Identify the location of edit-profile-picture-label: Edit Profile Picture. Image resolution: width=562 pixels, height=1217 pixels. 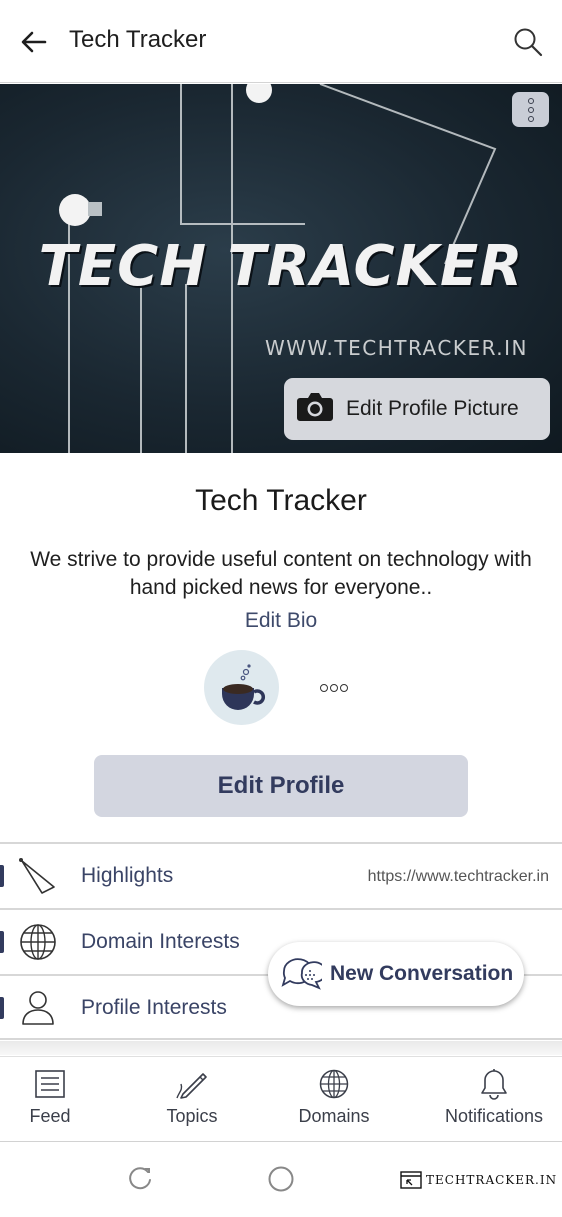
(432, 408).